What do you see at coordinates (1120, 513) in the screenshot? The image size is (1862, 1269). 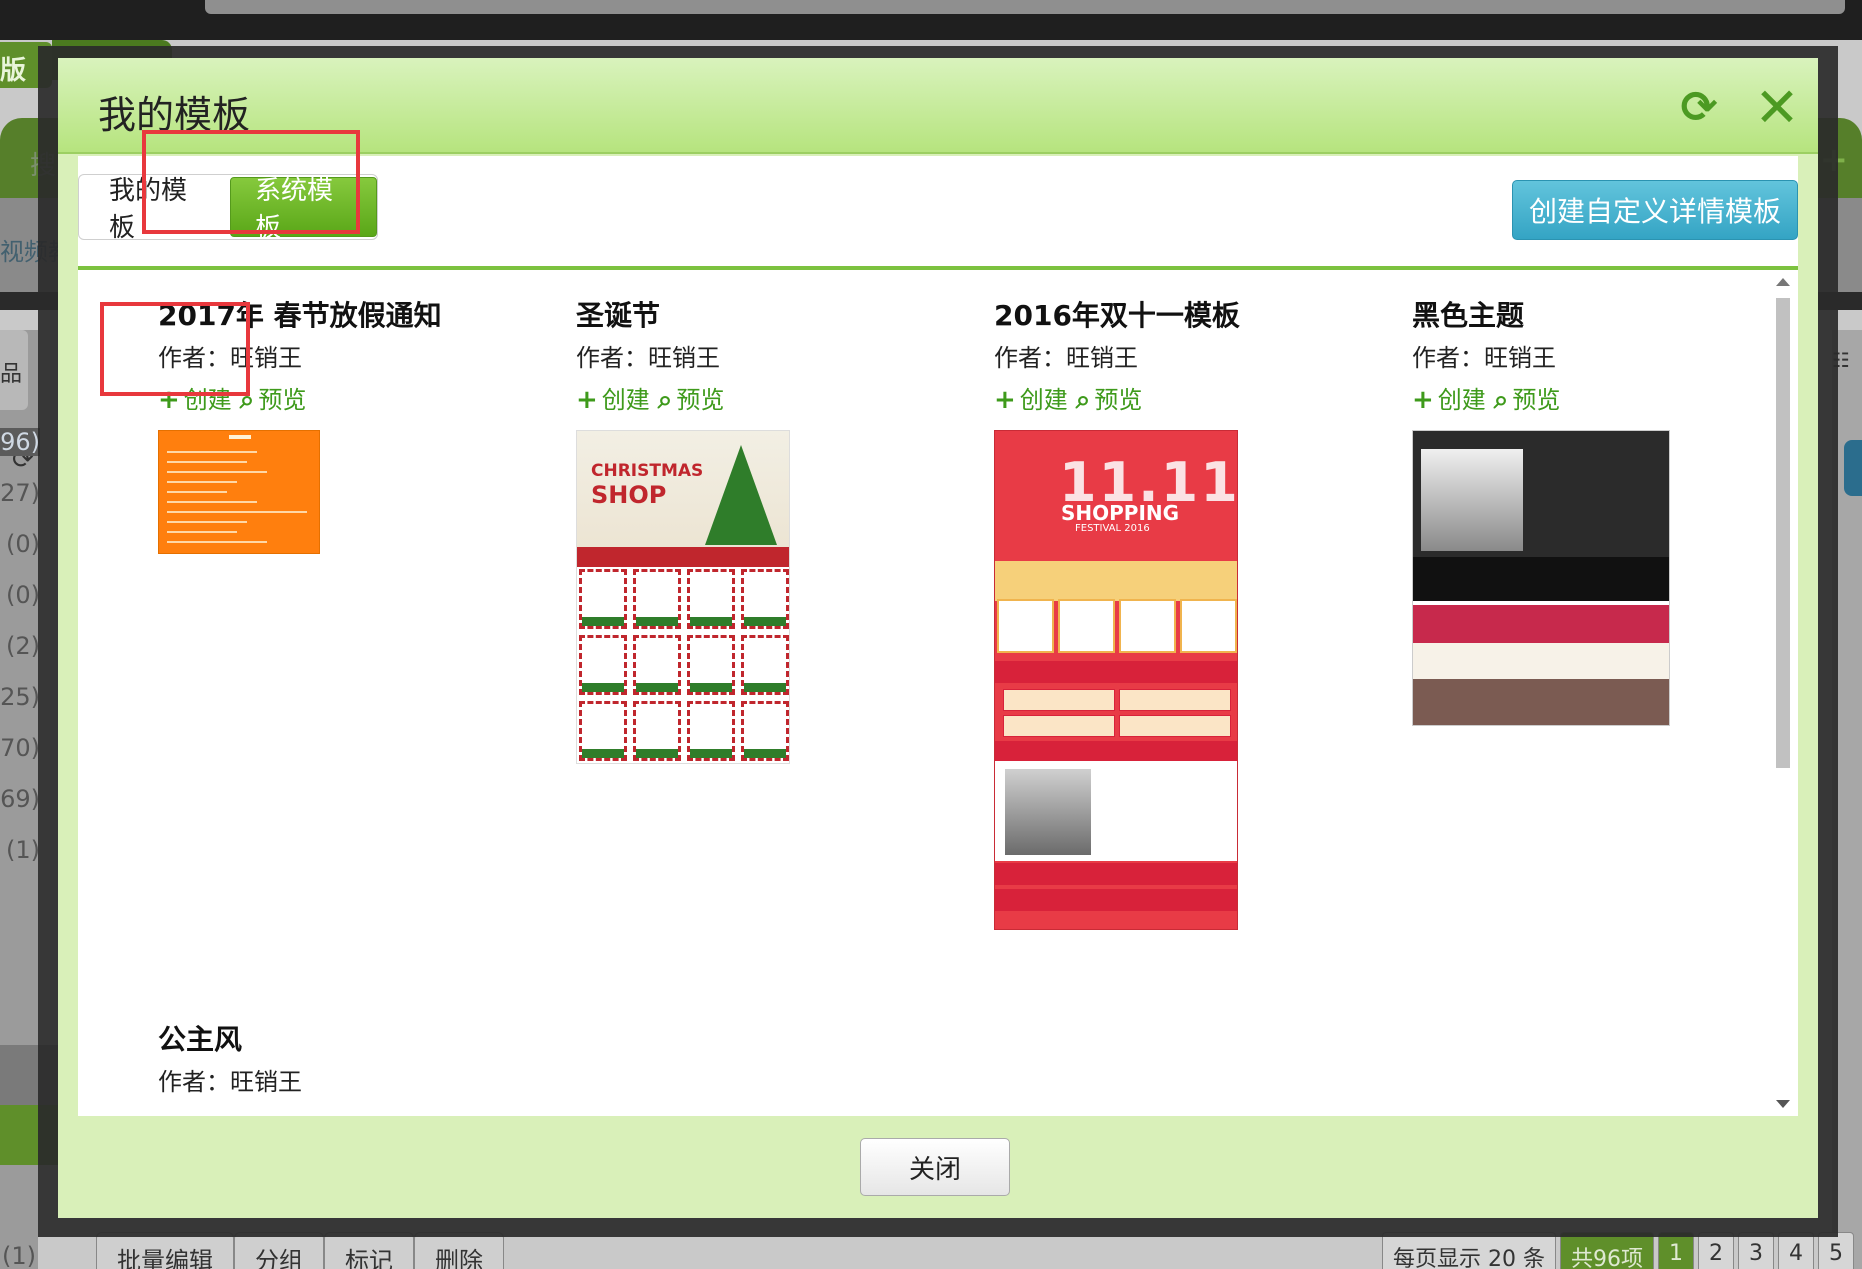 I see `thumb-text: SHOPPING` at bounding box center [1120, 513].